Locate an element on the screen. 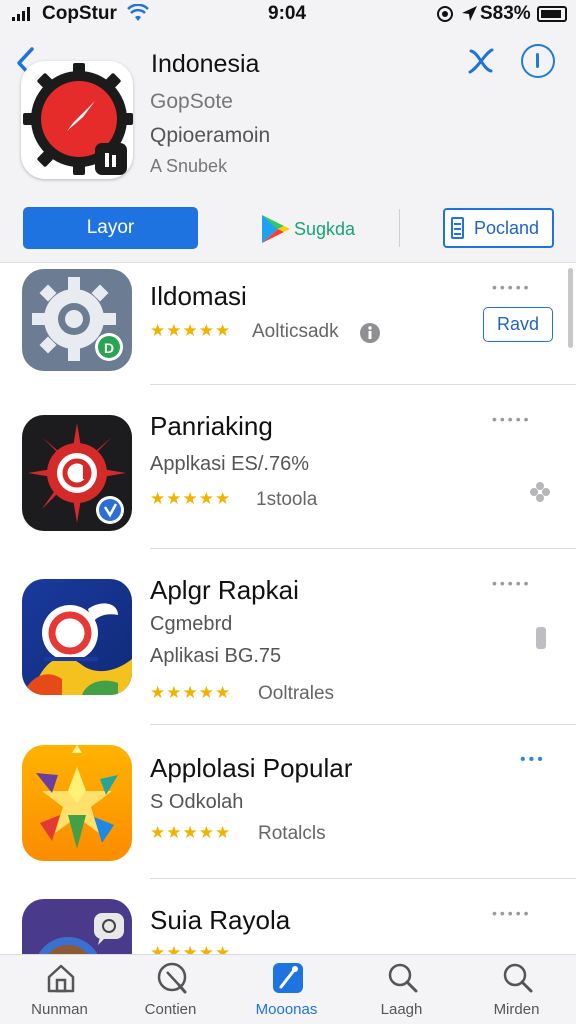  app-name: Panriaking is located at coordinates (211, 426).